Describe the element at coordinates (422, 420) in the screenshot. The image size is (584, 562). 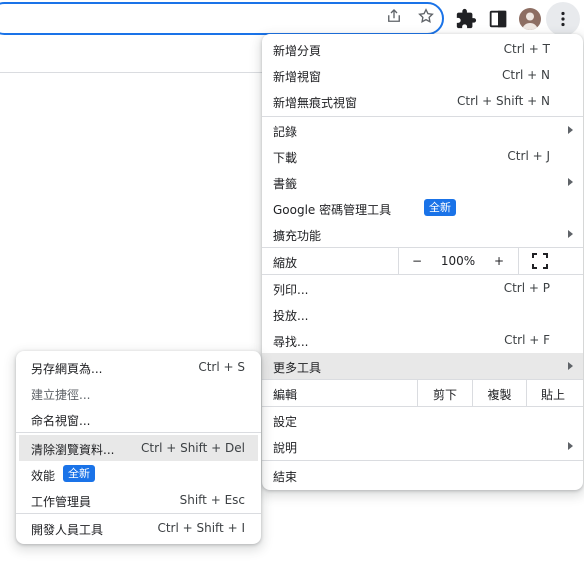
I see `menu-item-settings: 設定` at that location.